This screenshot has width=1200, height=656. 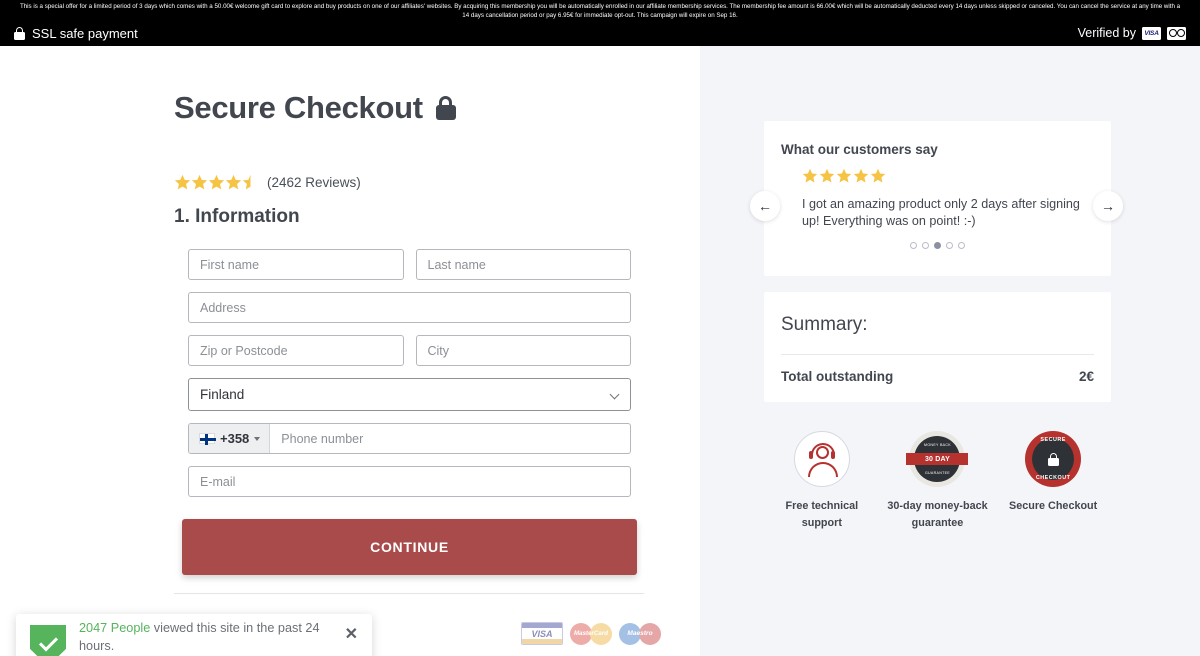 I want to click on summary-heading: Summary:, so click(x=824, y=324).